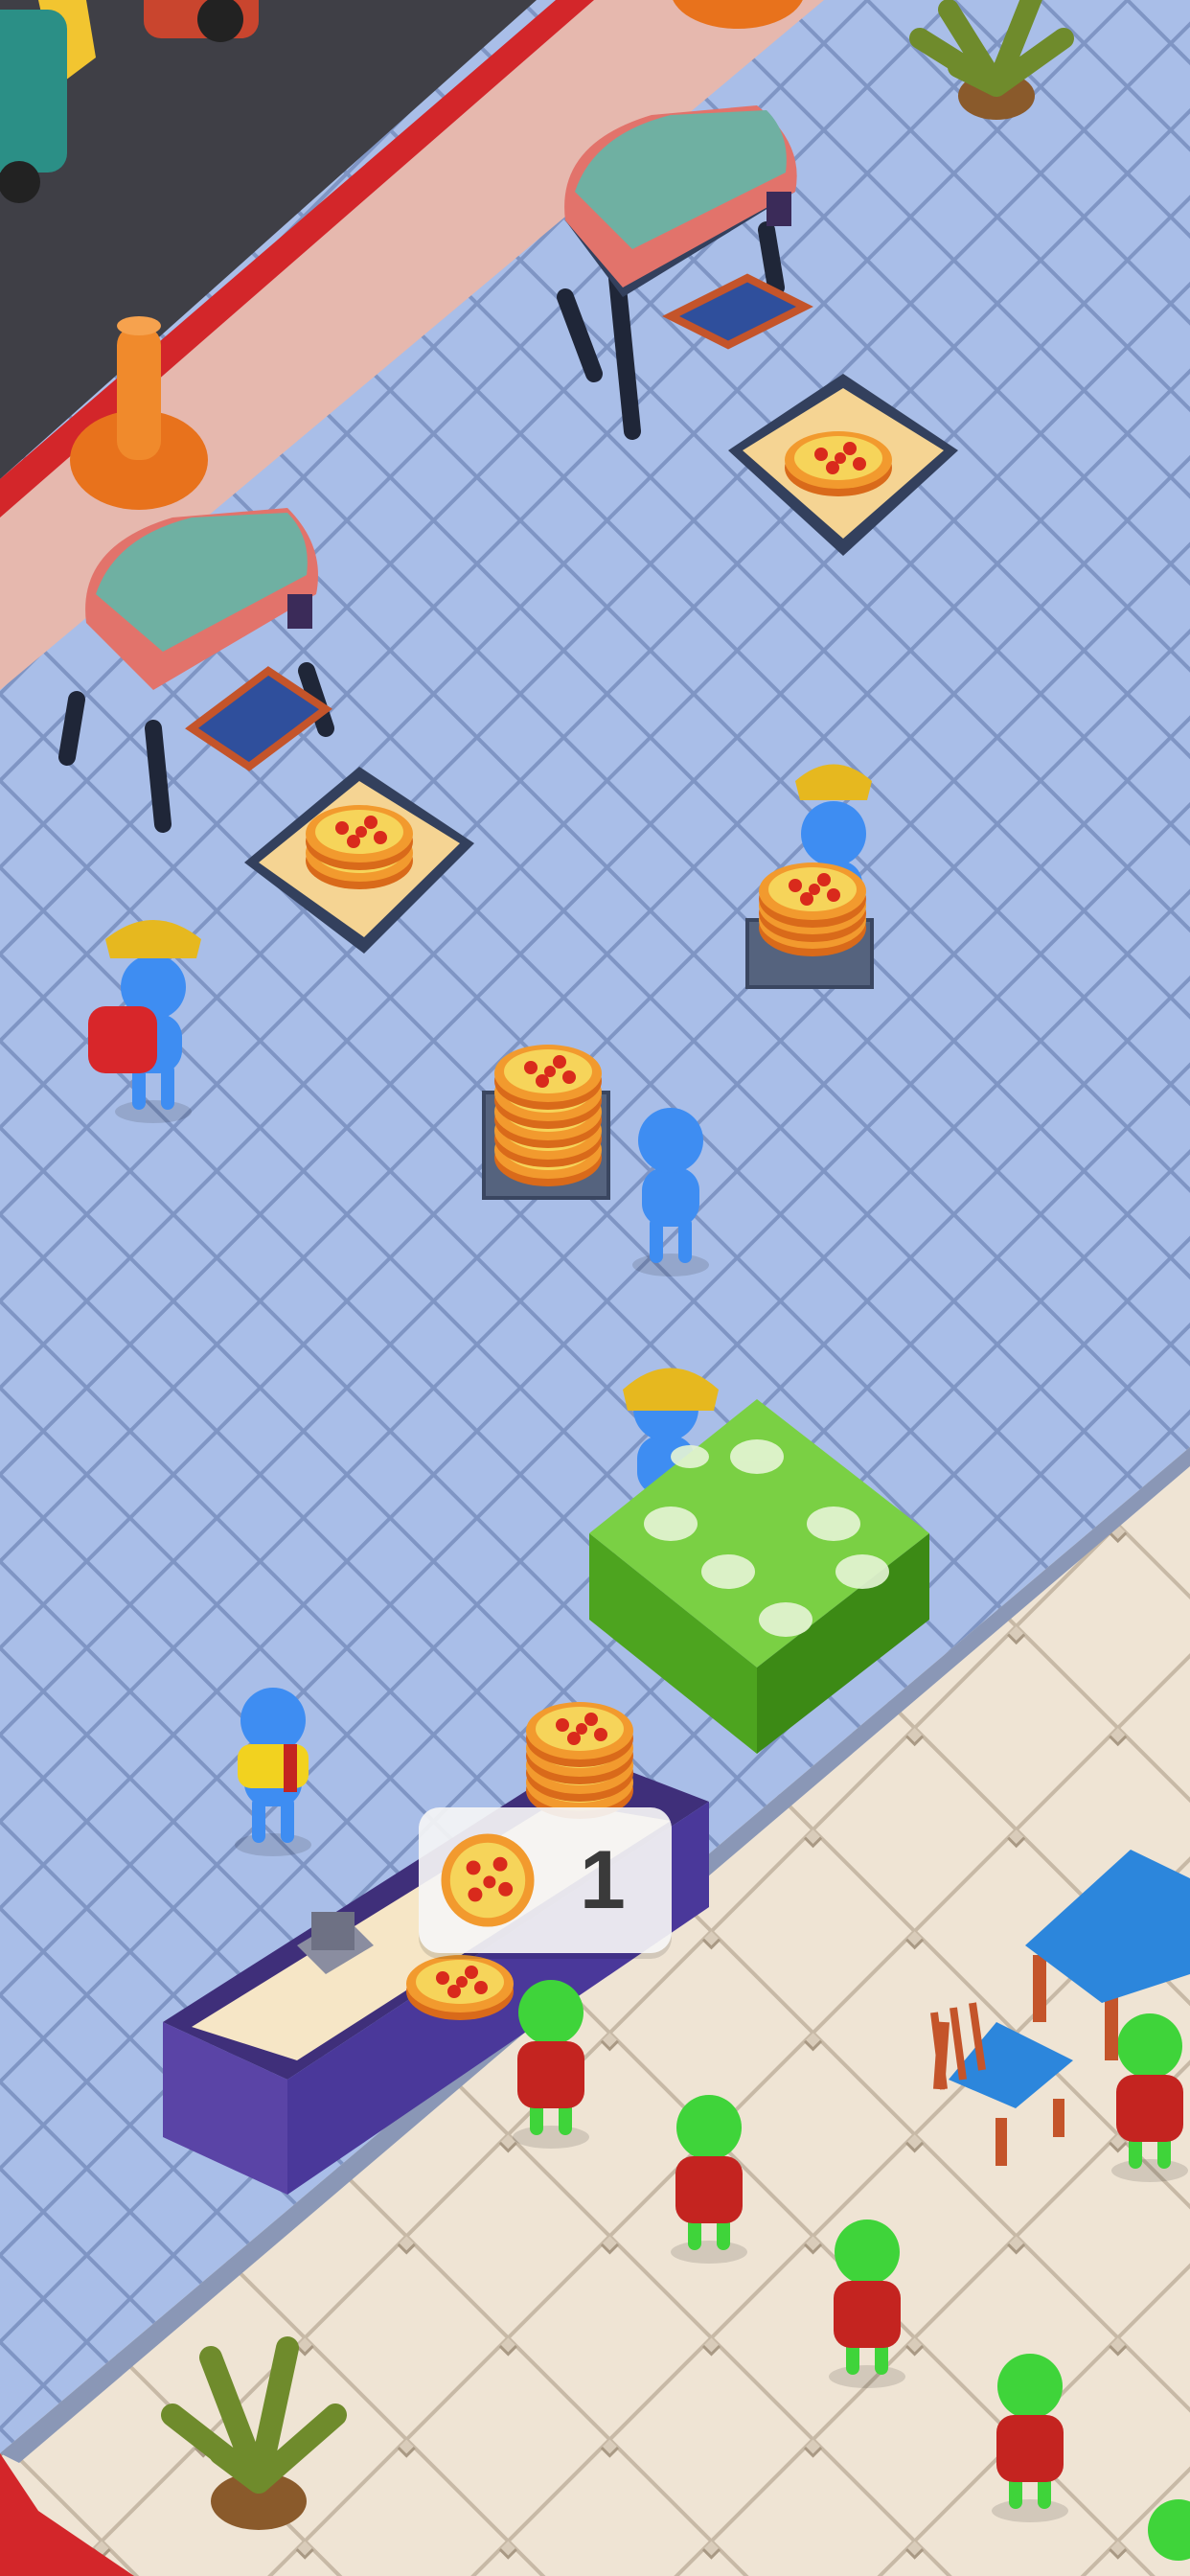  I want to click on counter-pizza-stack, so click(579, 1760).